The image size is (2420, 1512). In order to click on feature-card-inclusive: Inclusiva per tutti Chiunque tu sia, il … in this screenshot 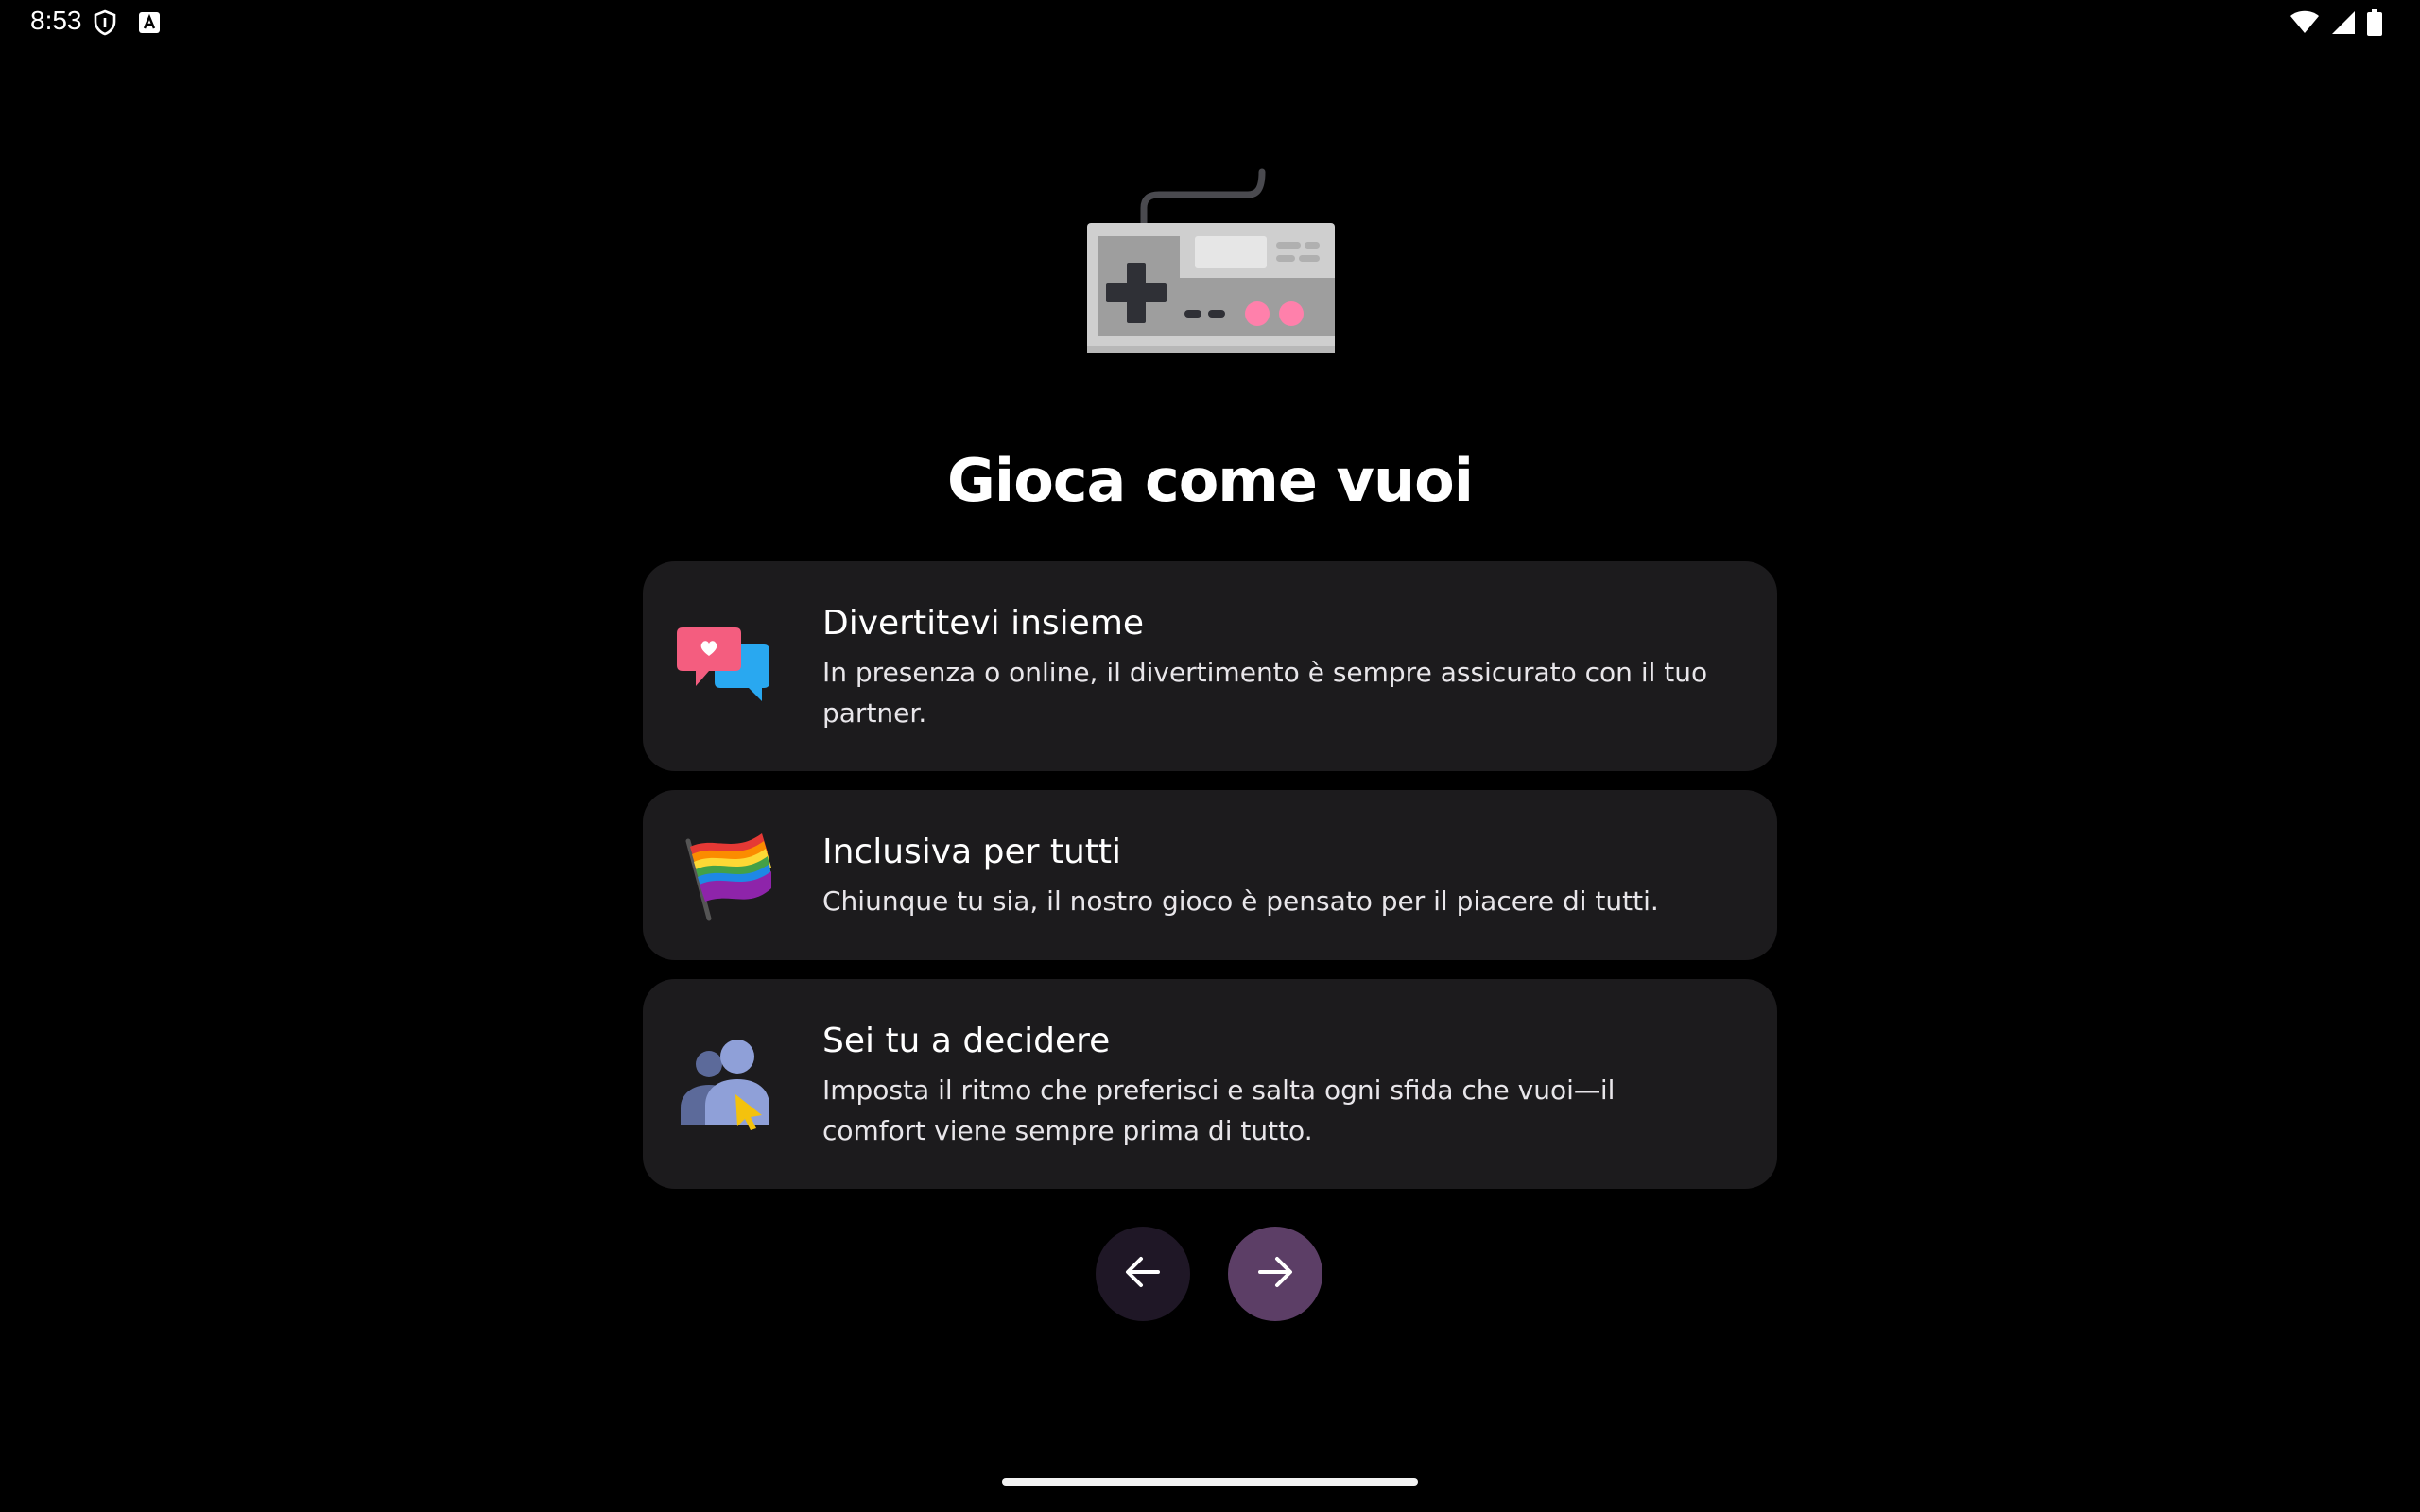, I will do `click(1210, 875)`.